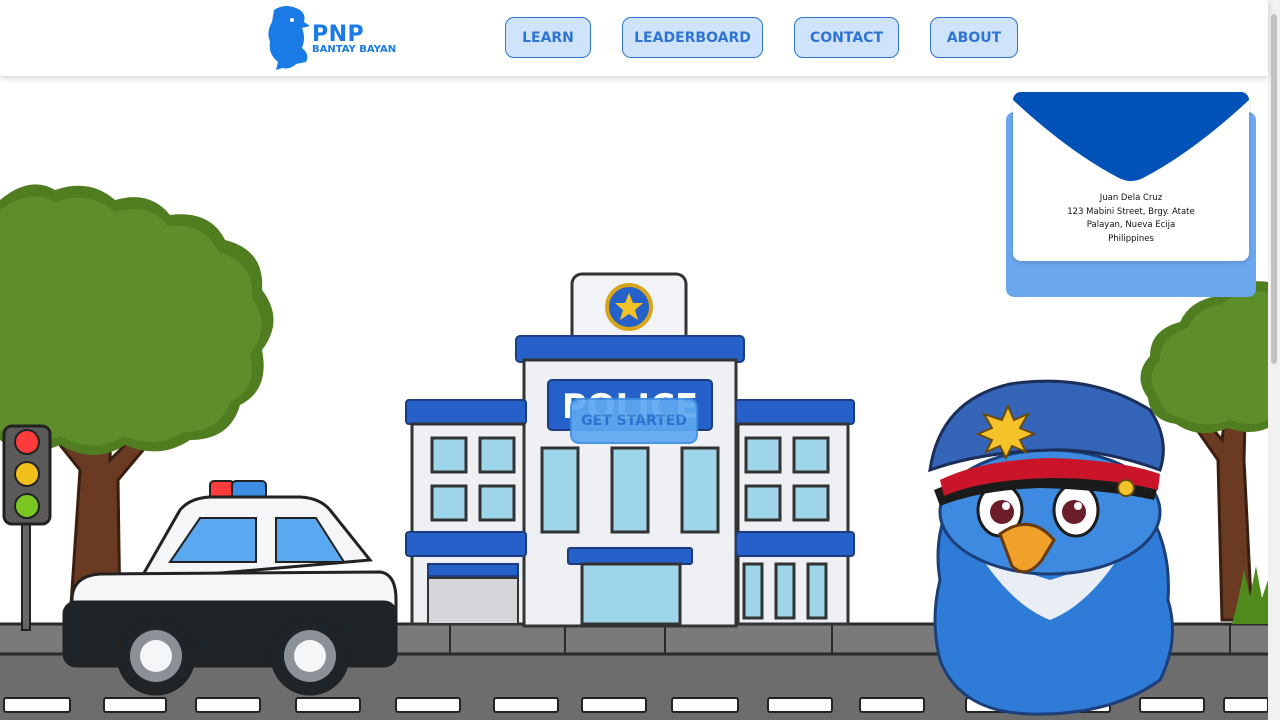  Describe the element at coordinates (1274, 189) in the screenshot. I see `scrollbar-thumb` at that location.